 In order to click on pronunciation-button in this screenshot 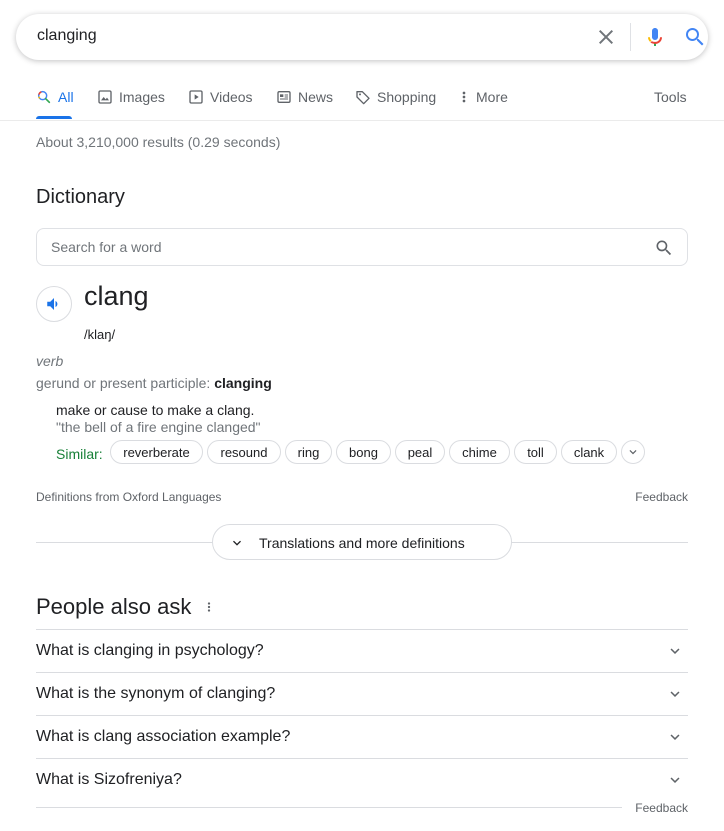, I will do `click(54, 304)`.